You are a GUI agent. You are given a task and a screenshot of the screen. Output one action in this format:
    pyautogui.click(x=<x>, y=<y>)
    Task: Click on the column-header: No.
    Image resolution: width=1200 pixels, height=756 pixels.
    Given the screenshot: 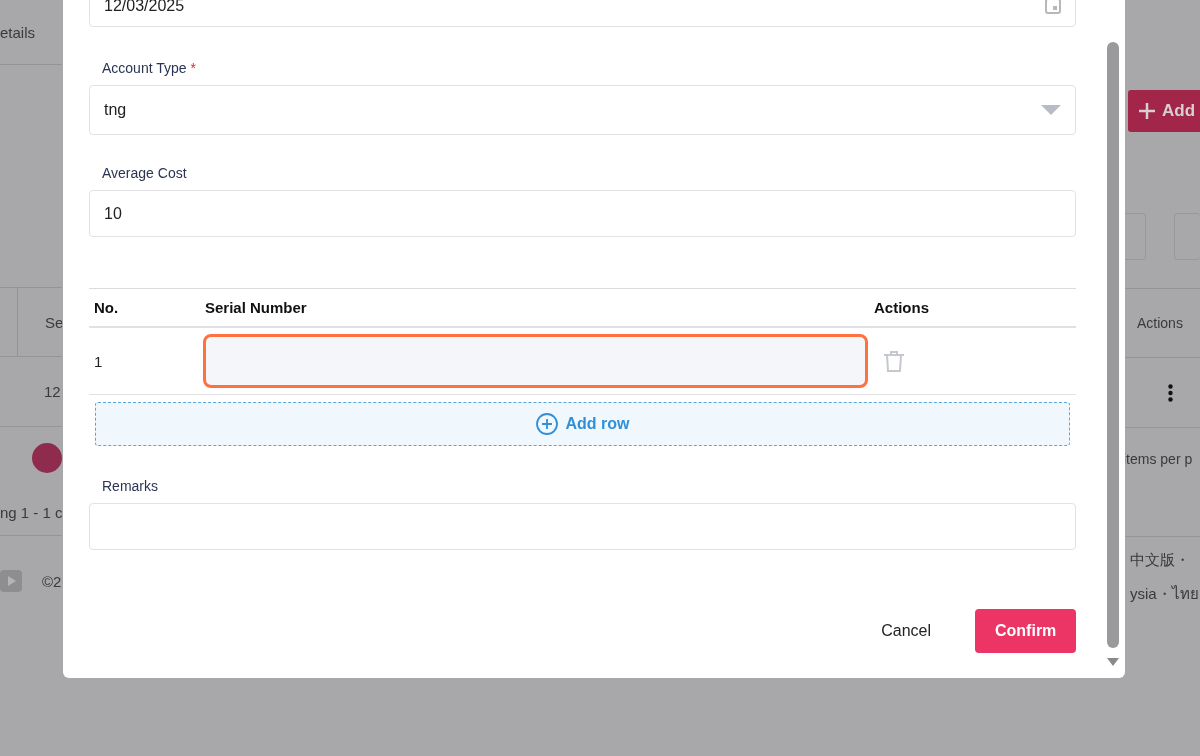 What is the action you would take?
    pyautogui.click(x=107, y=307)
    